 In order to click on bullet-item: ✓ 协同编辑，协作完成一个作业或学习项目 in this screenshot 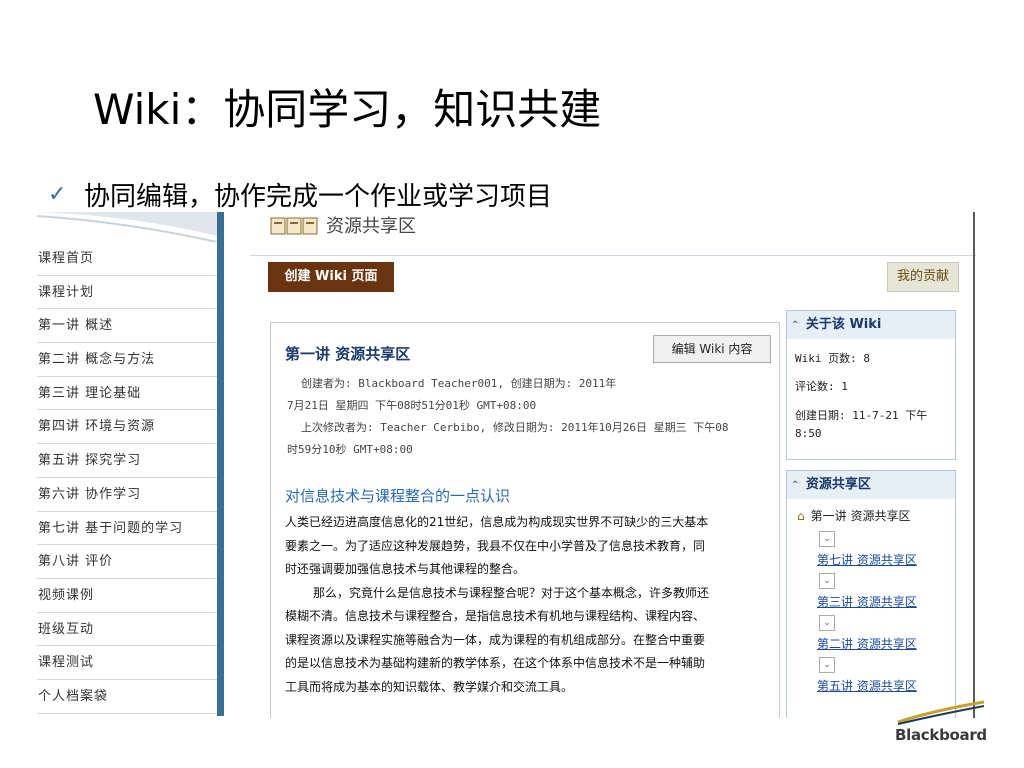, I will do `click(300, 194)`.